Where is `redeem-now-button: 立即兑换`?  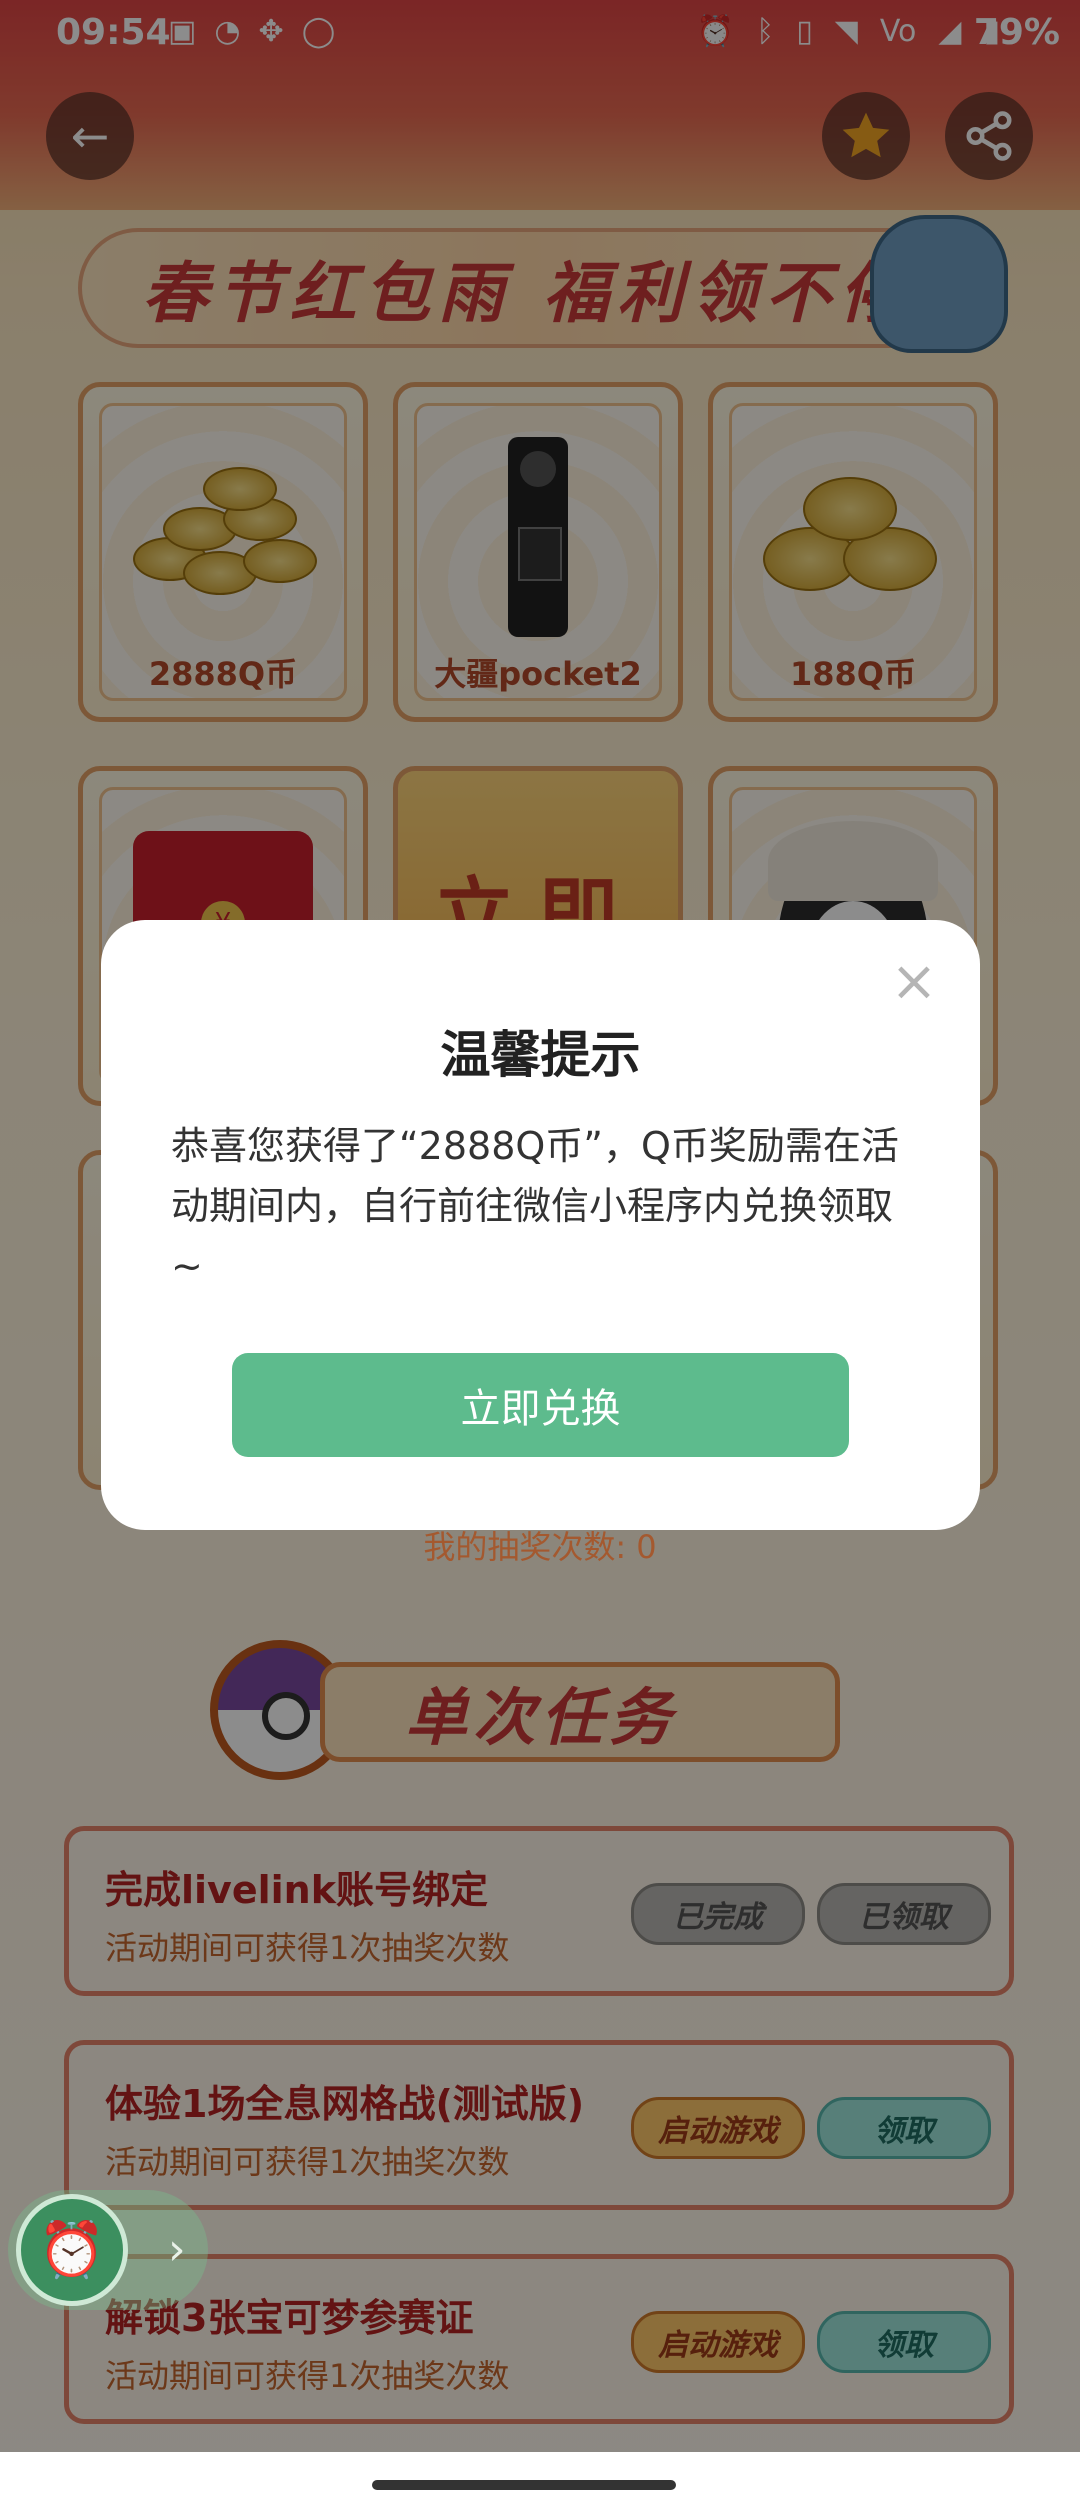 redeem-now-button: 立即兑换 is located at coordinates (540, 1405).